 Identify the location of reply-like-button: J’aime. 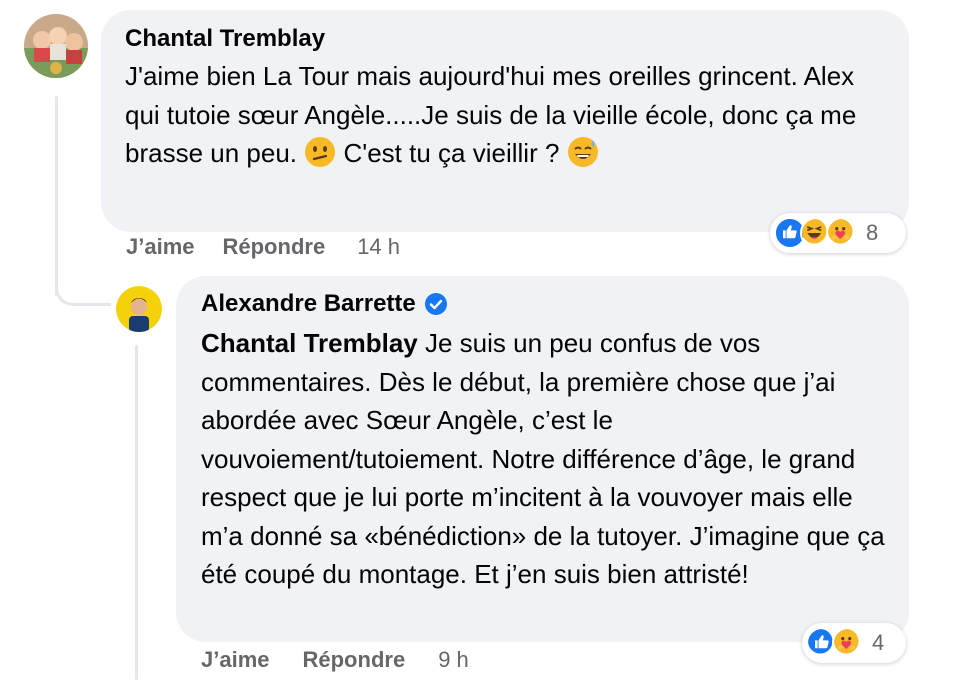
(235, 660).